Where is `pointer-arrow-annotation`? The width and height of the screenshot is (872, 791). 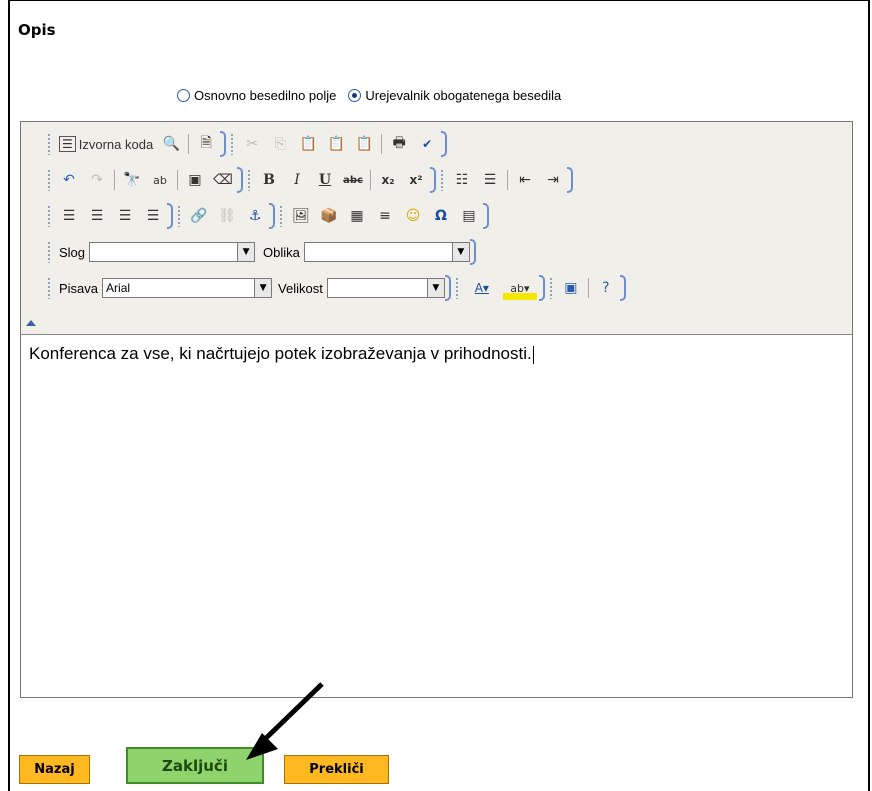
pointer-arrow-annotation is located at coordinates (285, 721).